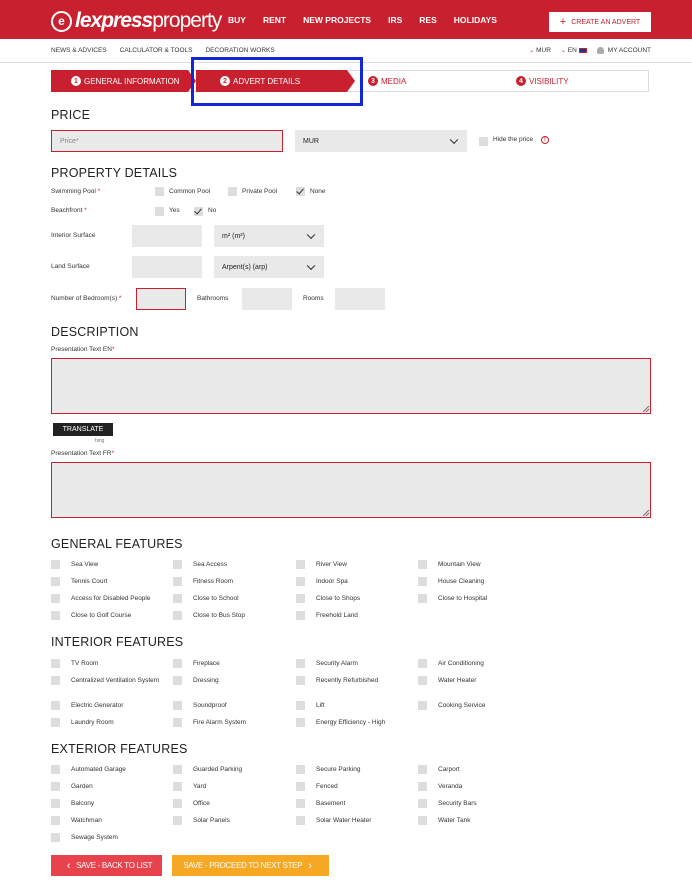 This screenshot has height=896, width=692. Describe the element at coordinates (360, 299) in the screenshot. I see `rooms-input` at that location.